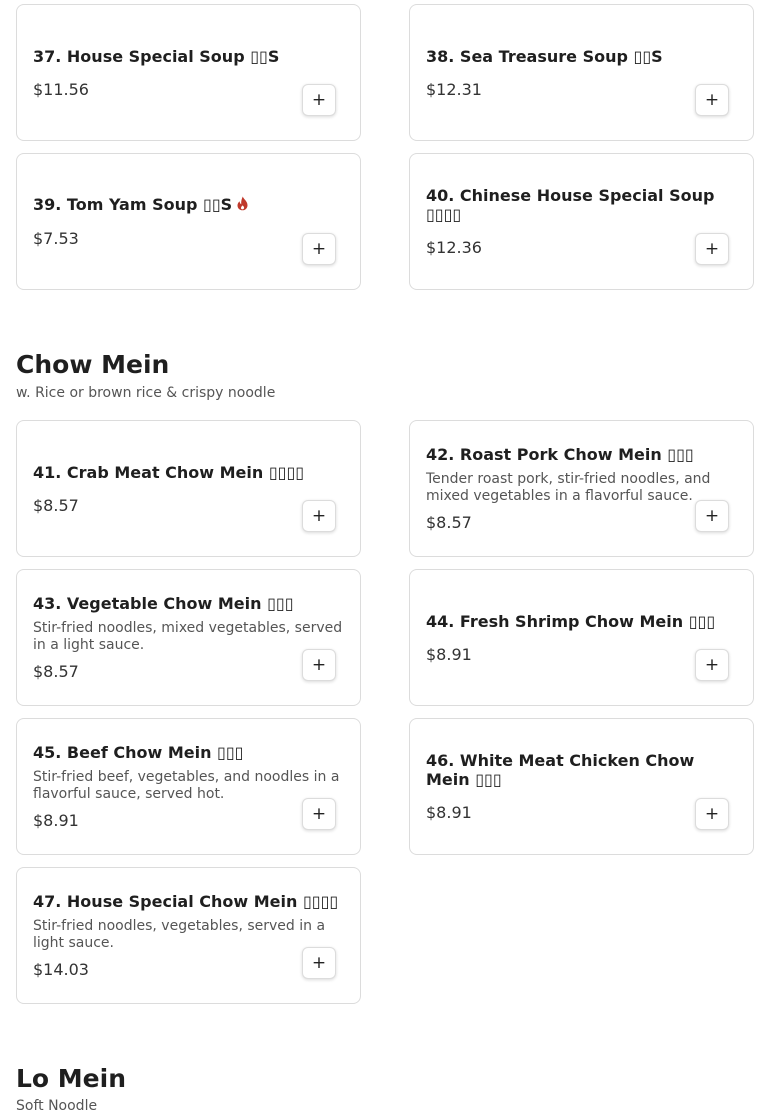 This screenshot has width=770, height=1111. What do you see at coordinates (188, 488) in the screenshot?
I see `menu-item-card: 41. Crab Meat Chow Mein ▯▯▯▯ $8.57 +` at bounding box center [188, 488].